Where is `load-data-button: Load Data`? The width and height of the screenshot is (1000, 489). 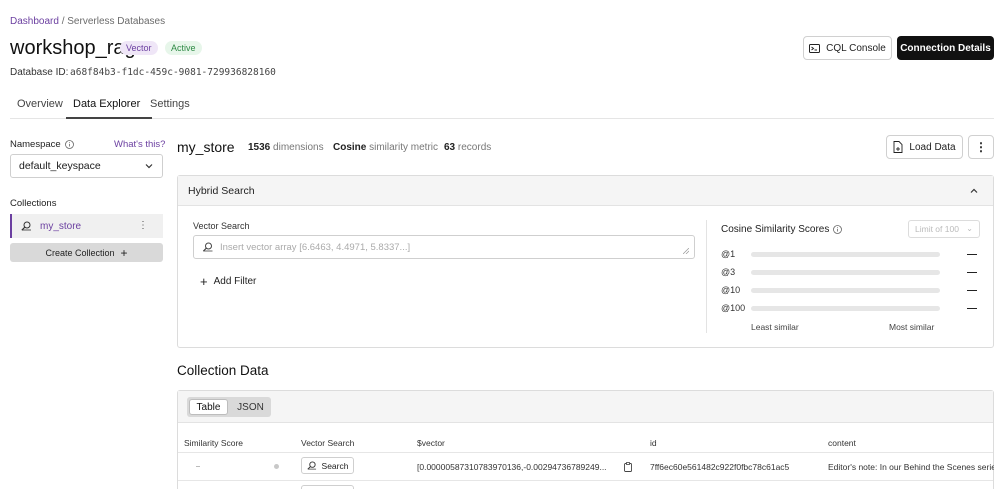
load-data-button: Load Data is located at coordinates (924, 147).